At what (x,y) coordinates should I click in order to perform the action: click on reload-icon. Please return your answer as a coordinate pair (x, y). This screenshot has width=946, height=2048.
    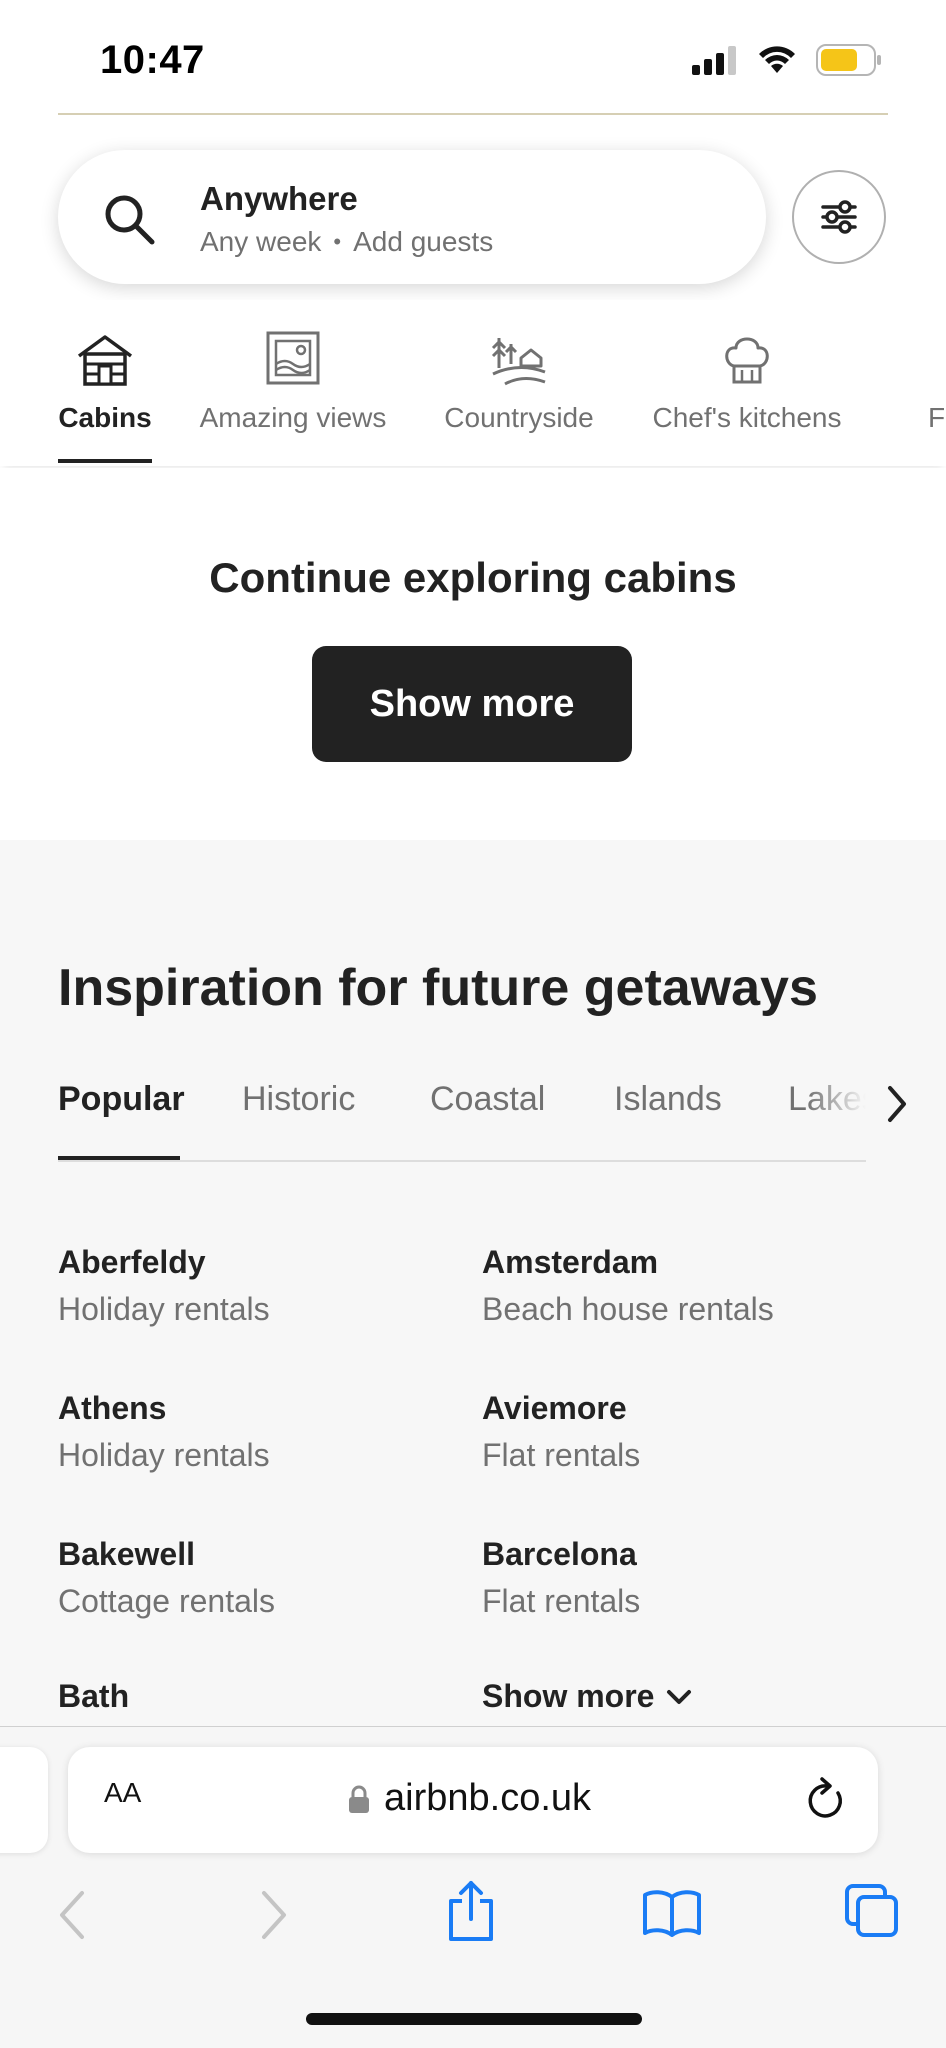
    Looking at the image, I should click on (825, 1800).